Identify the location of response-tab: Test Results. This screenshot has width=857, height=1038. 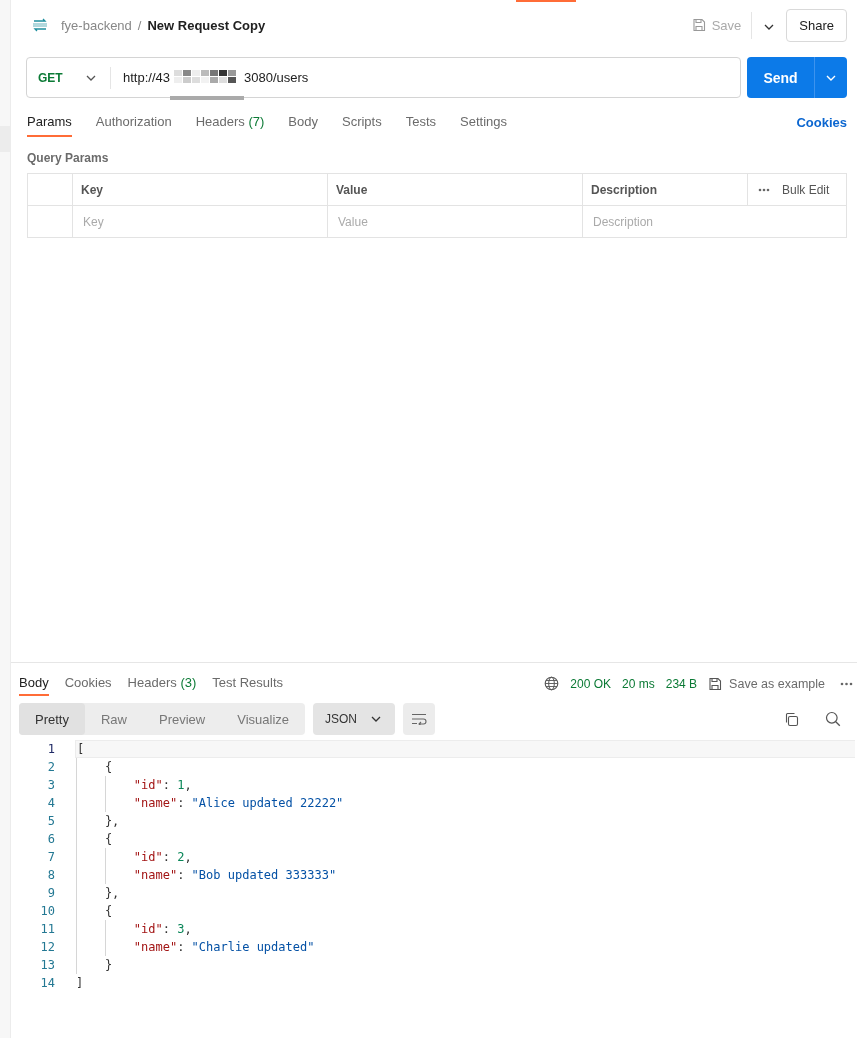
(248, 683).